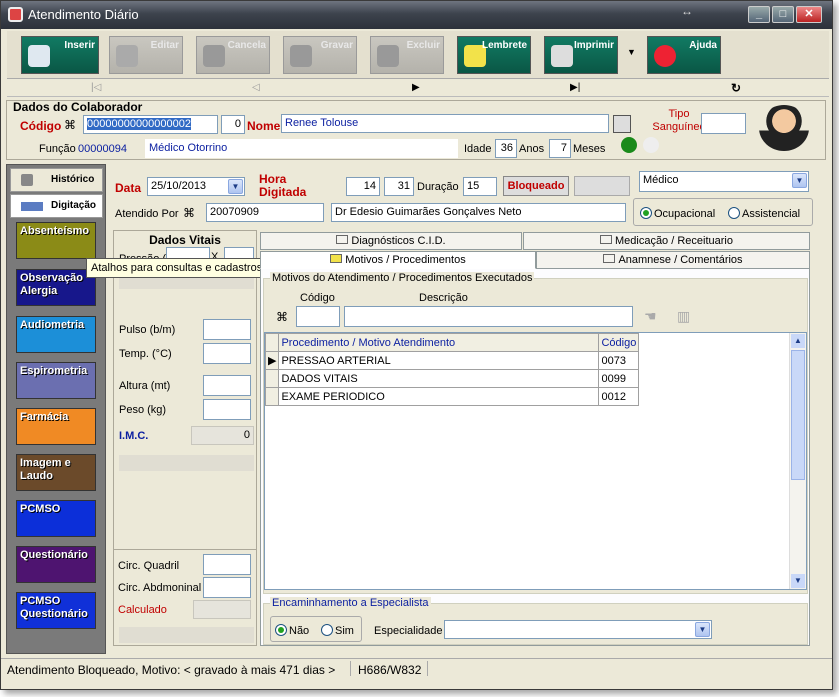  I want to click on shortcut-audiometria: Audiometria, so click(56, 334).